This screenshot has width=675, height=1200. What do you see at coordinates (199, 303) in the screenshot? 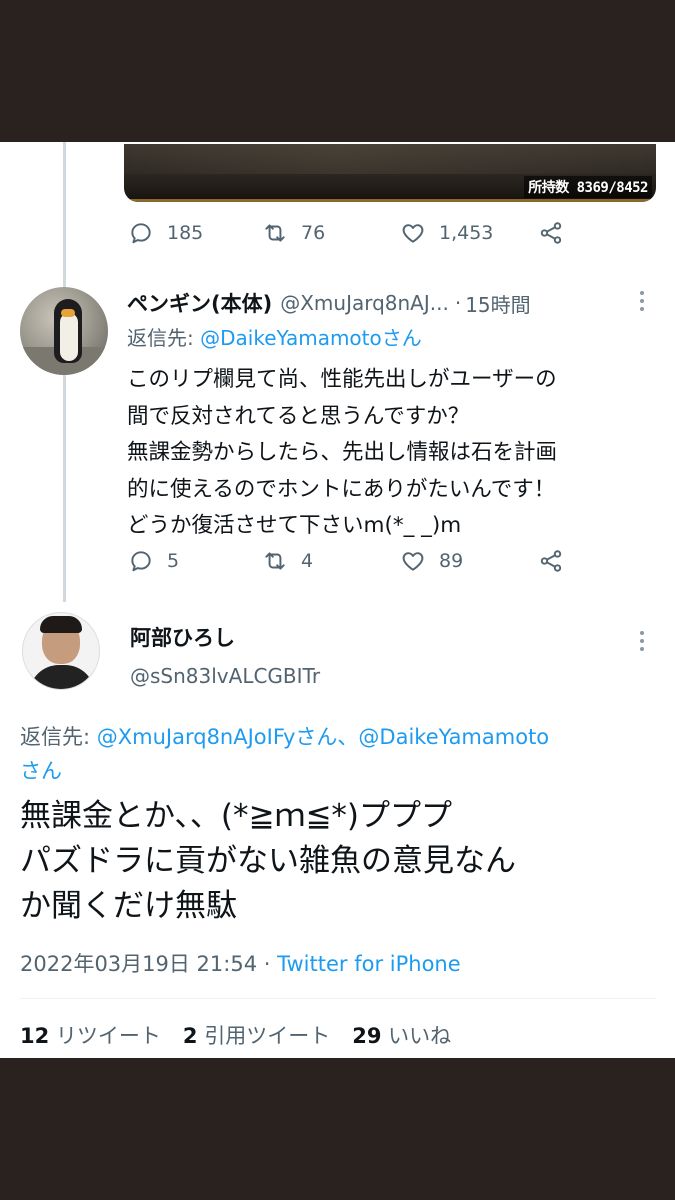
I see `display-name: ペンギン(本体)` at bounding box center [199, 303].